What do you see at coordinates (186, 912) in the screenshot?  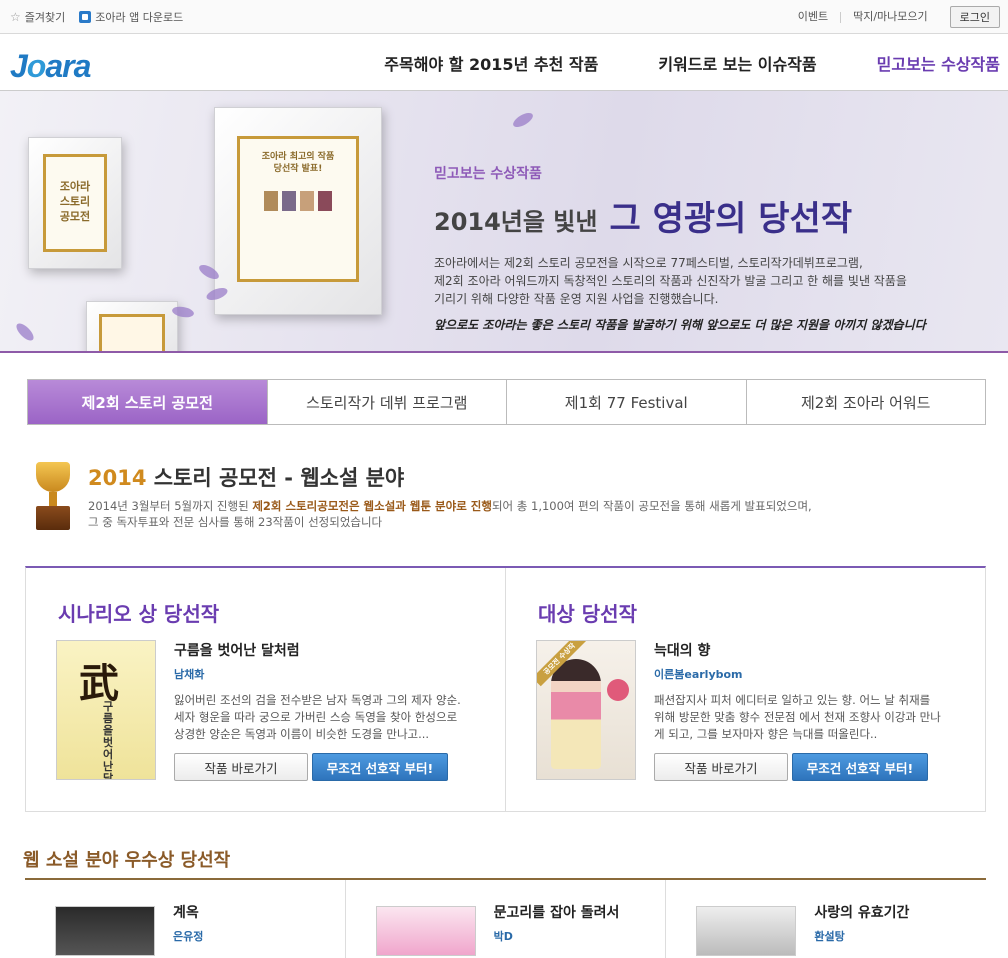 I see `work-title: 계옥` at bounding box center [186, 912].